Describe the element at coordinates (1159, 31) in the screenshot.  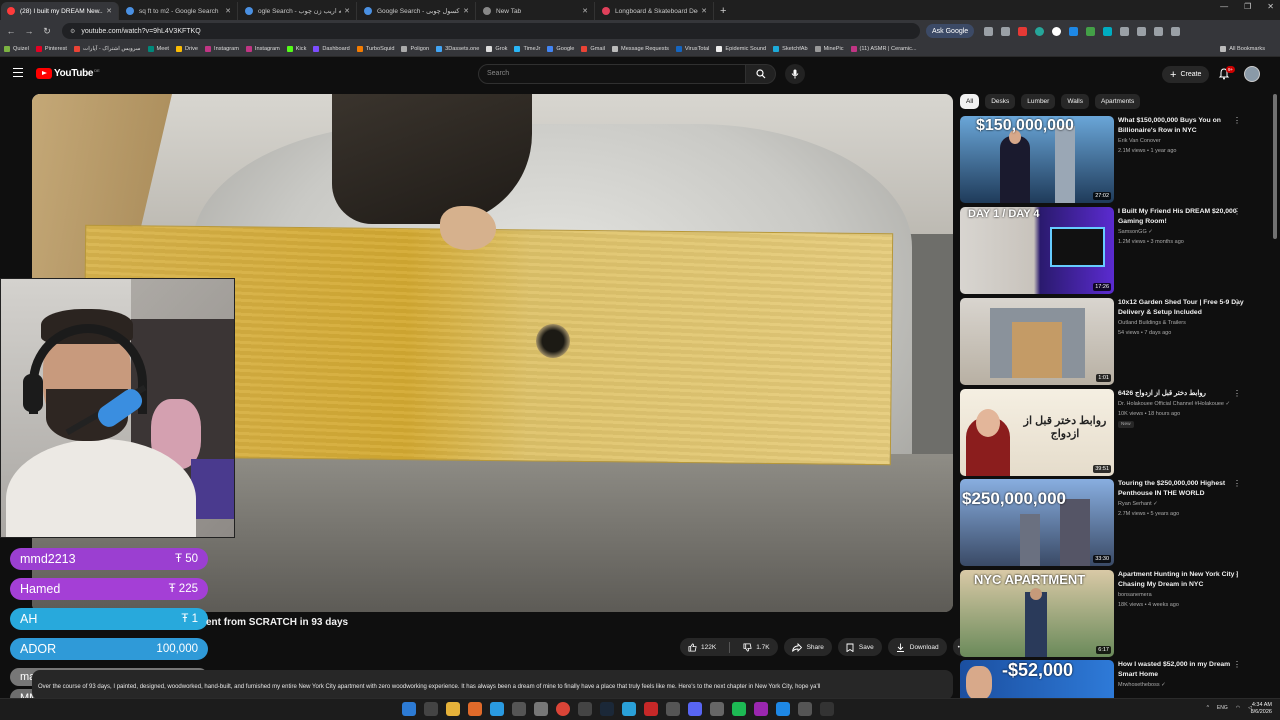
I see `side-panel-icon` at that location.